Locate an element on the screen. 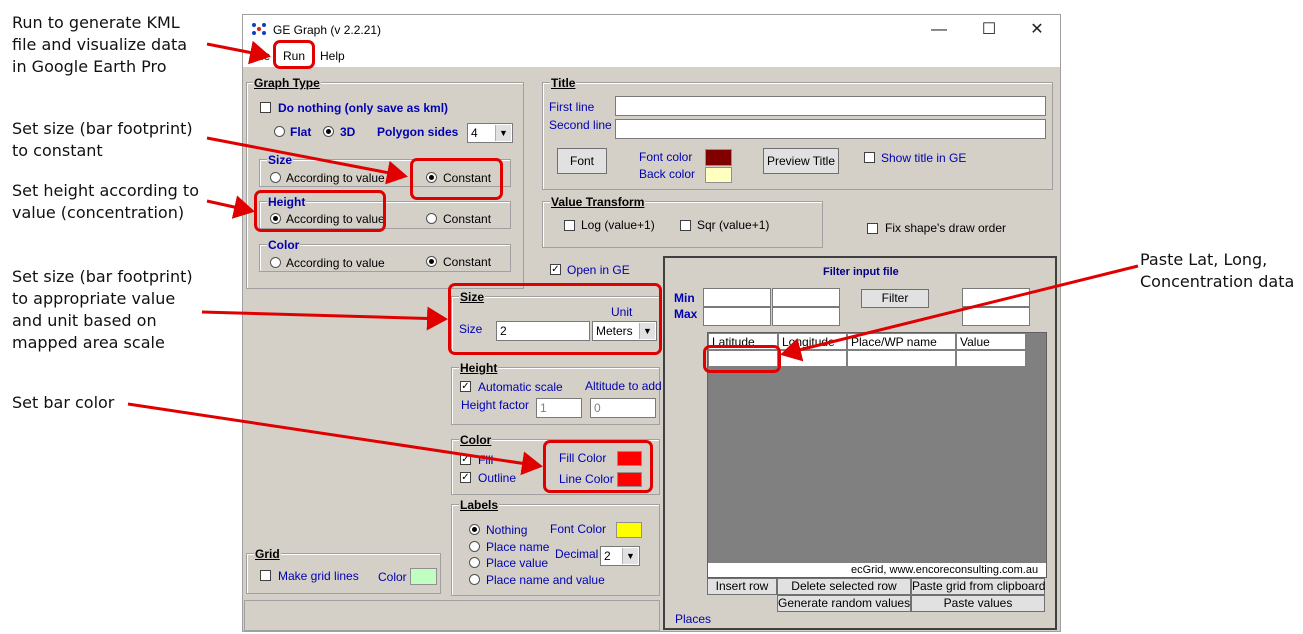 The height and width of the screenshot is (634, 1303). arrow-height-value is located at coordinates (230, 207).